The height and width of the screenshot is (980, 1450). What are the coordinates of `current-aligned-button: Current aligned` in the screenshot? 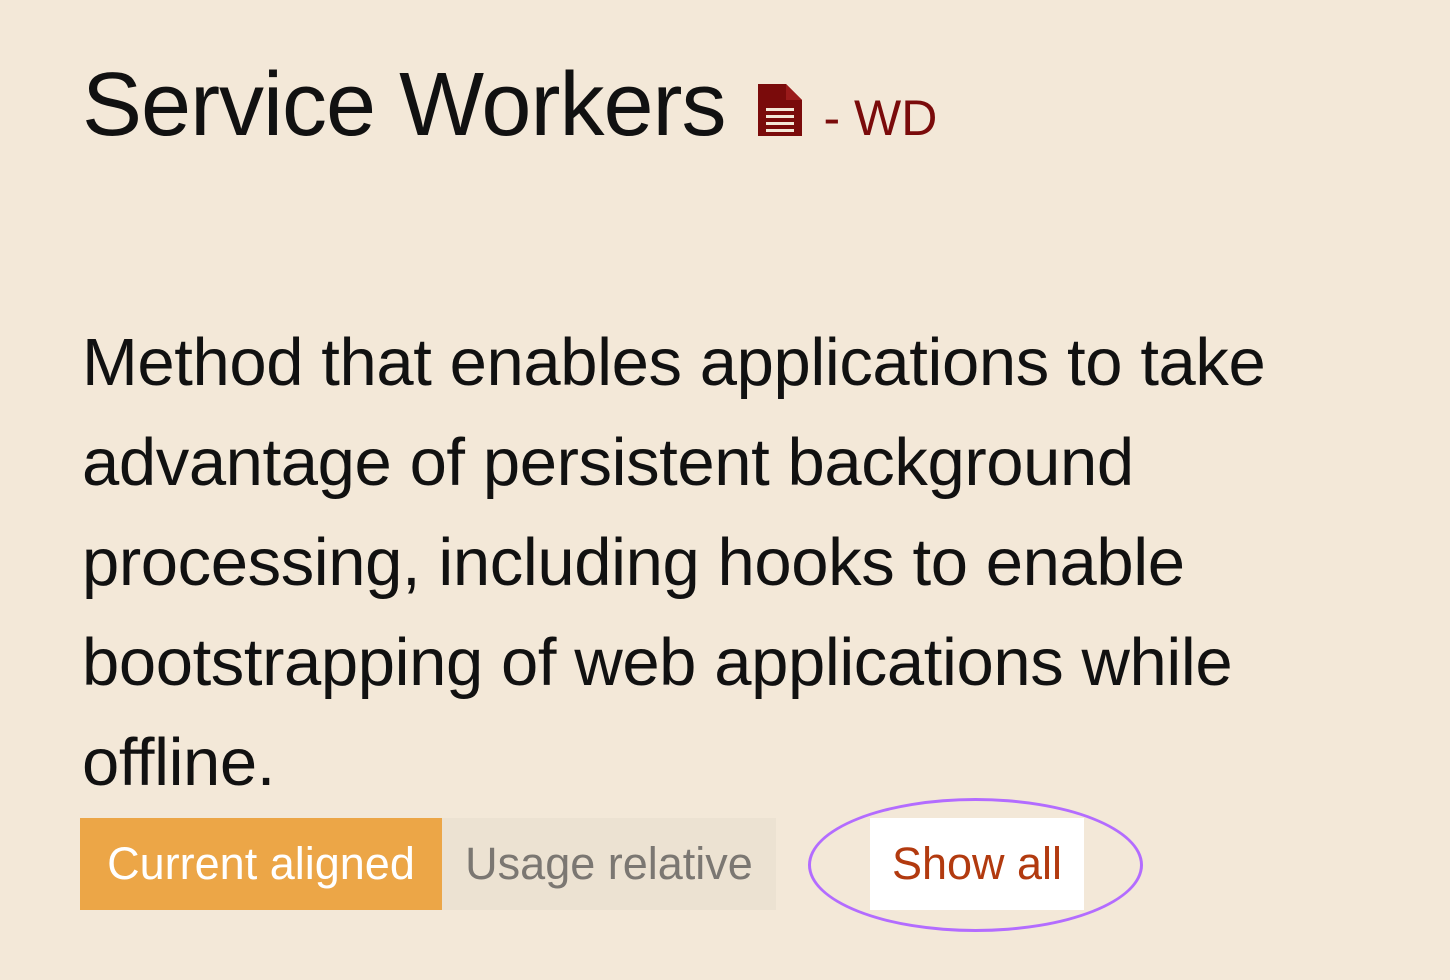 It's located at (261, 864).